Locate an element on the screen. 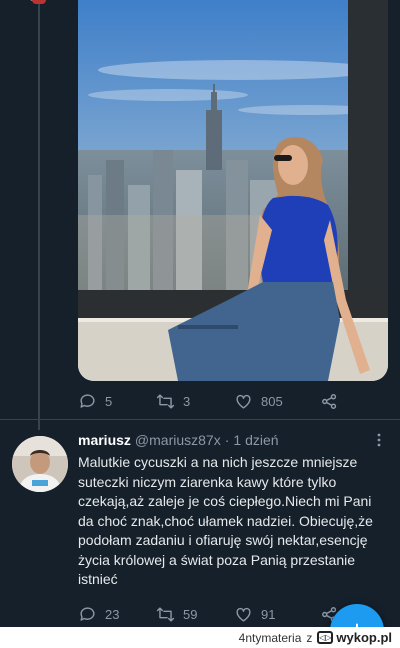  like-button: 805 is located at coordinates (277, 401).